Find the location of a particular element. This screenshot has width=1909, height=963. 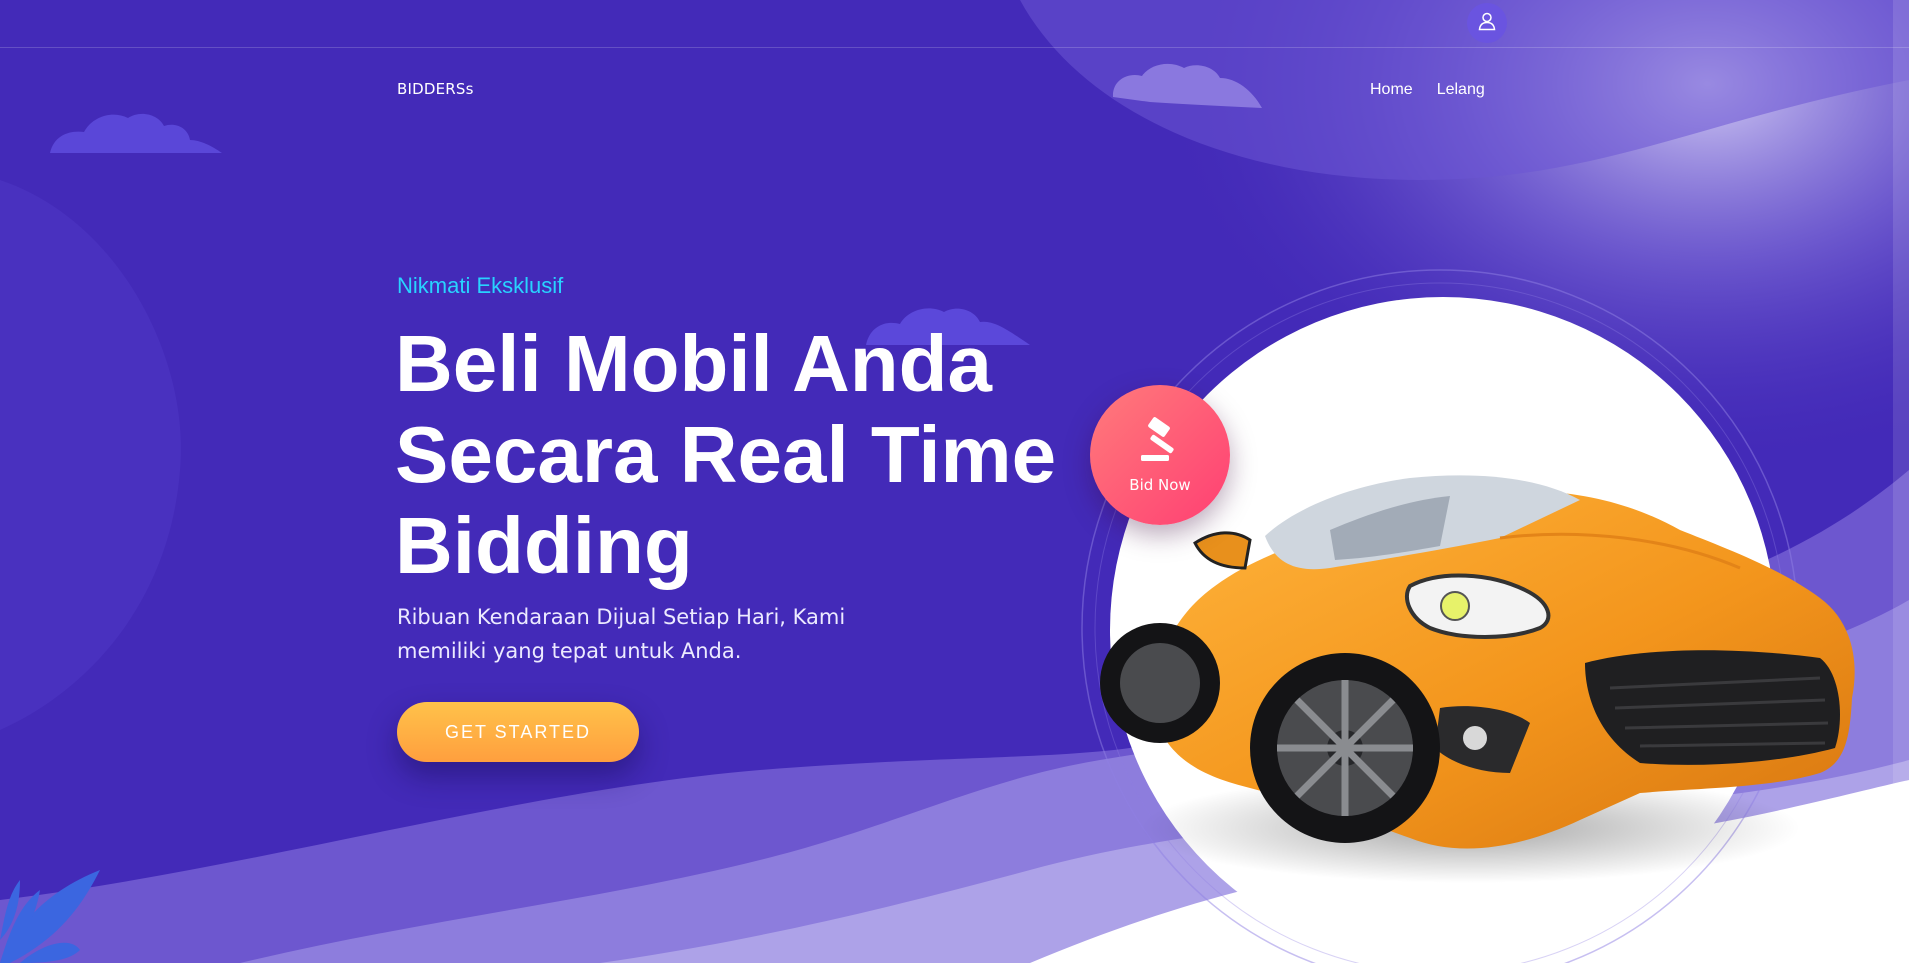

bid-now-button: Bid Now is located at coordinates (1160, 455).